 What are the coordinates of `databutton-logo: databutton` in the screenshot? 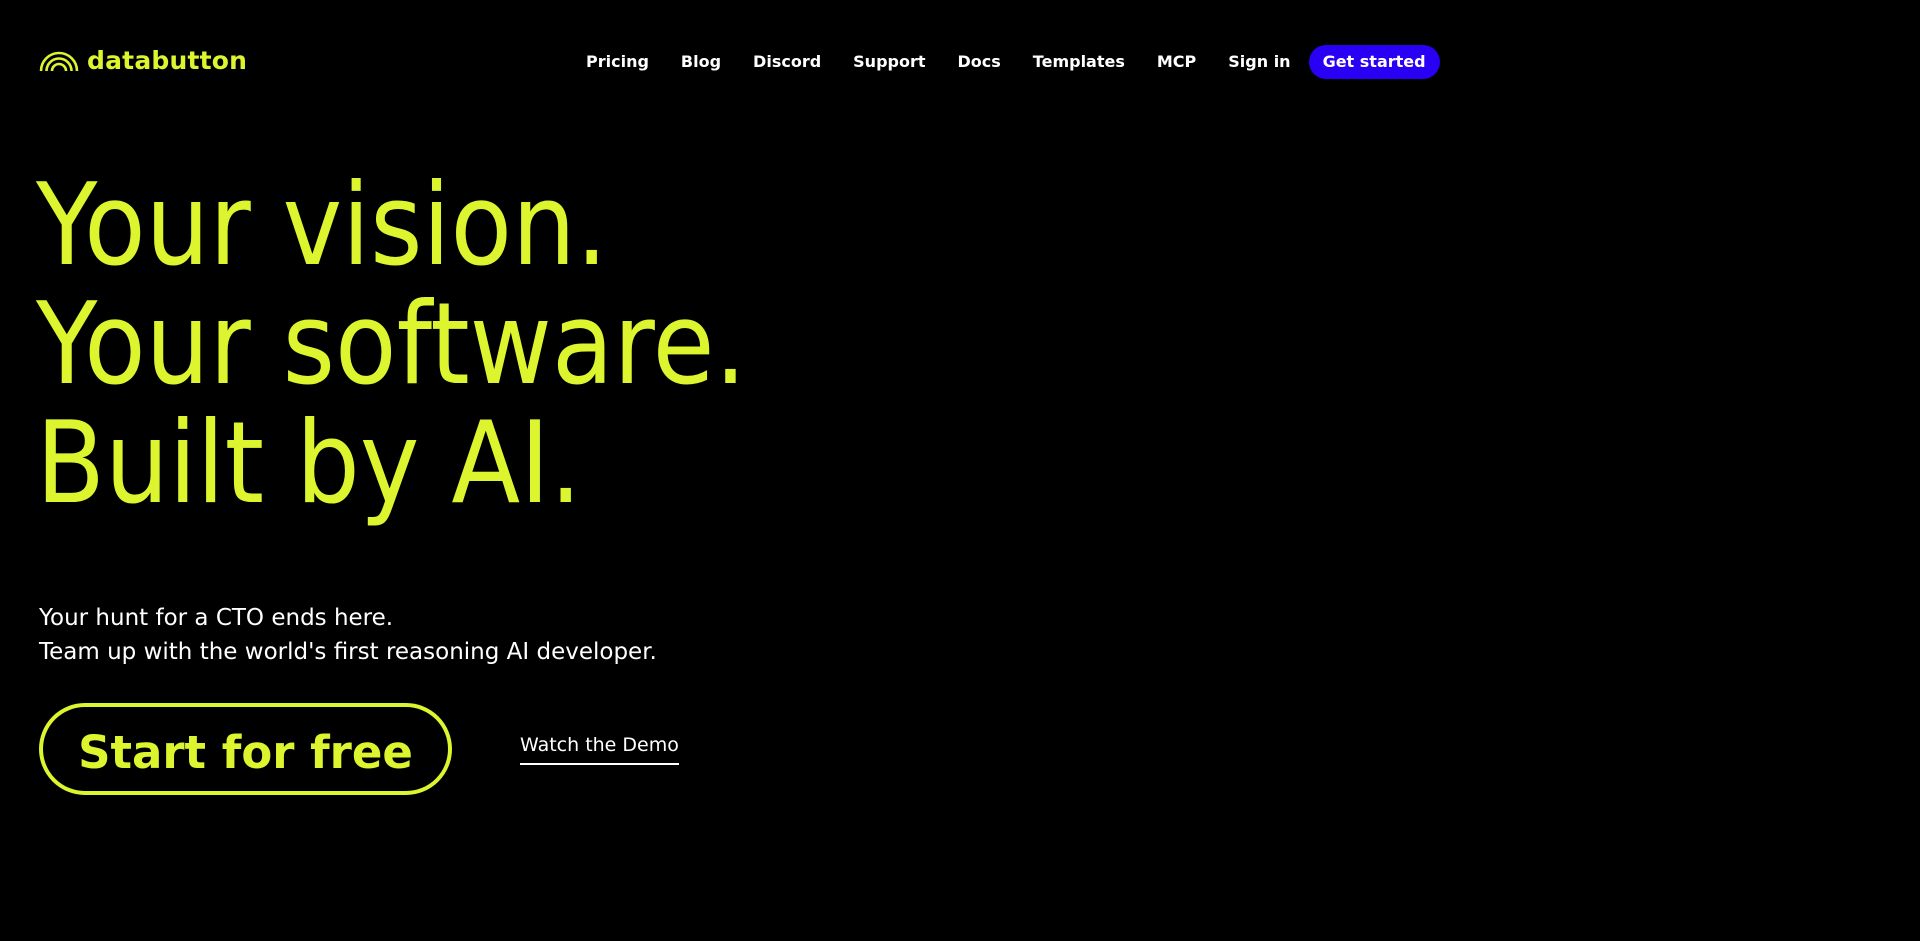 It's located at (143, 60).